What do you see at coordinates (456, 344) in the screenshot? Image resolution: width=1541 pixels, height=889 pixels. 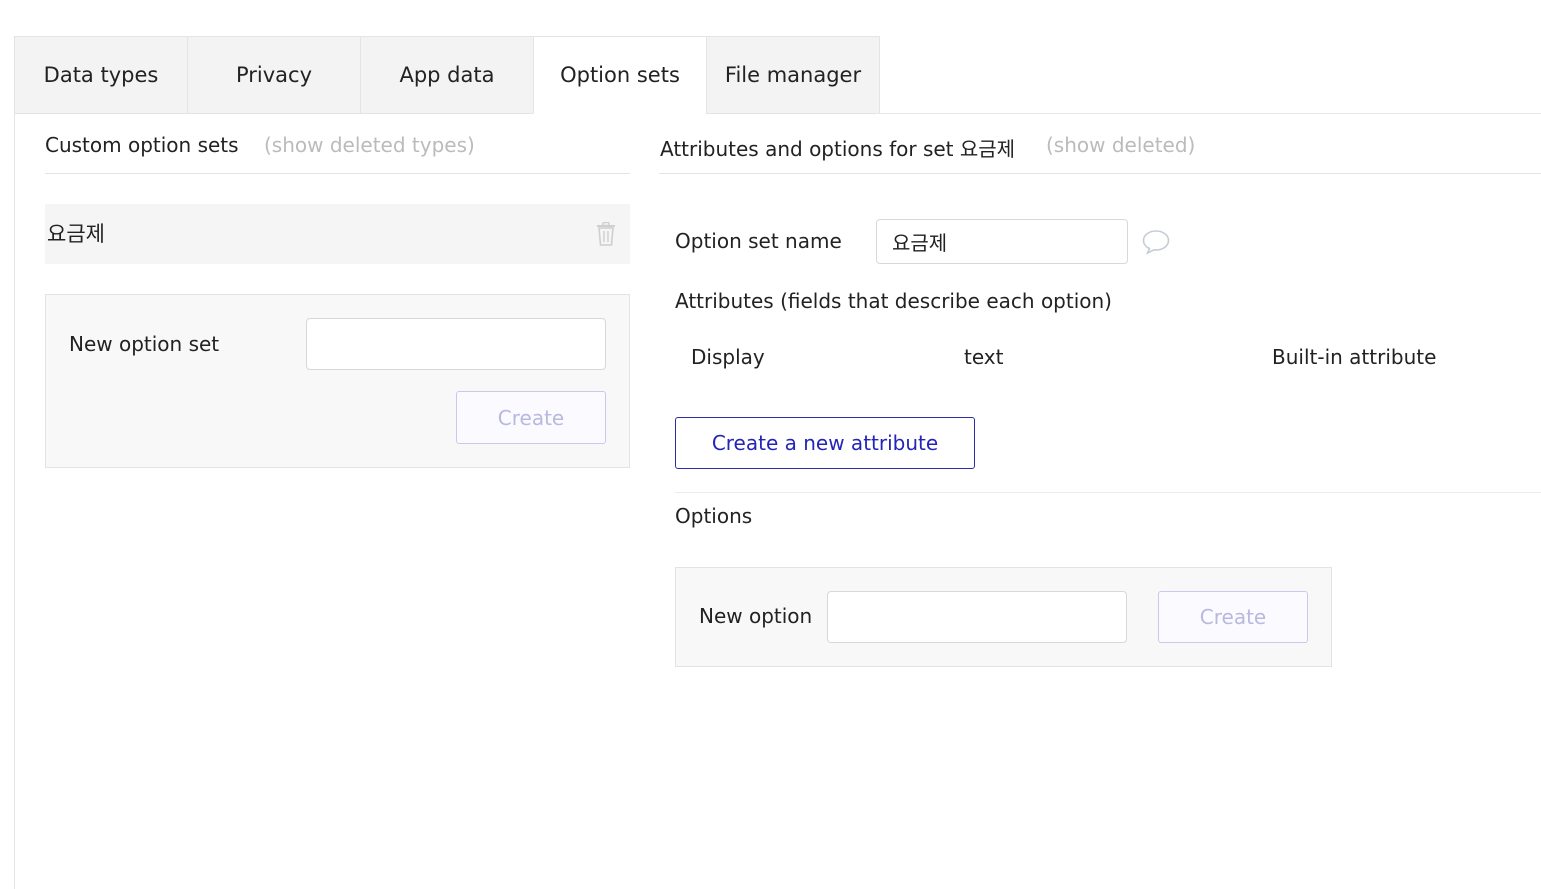 I see `new-option-set-input` at bounding box center [456, 344].